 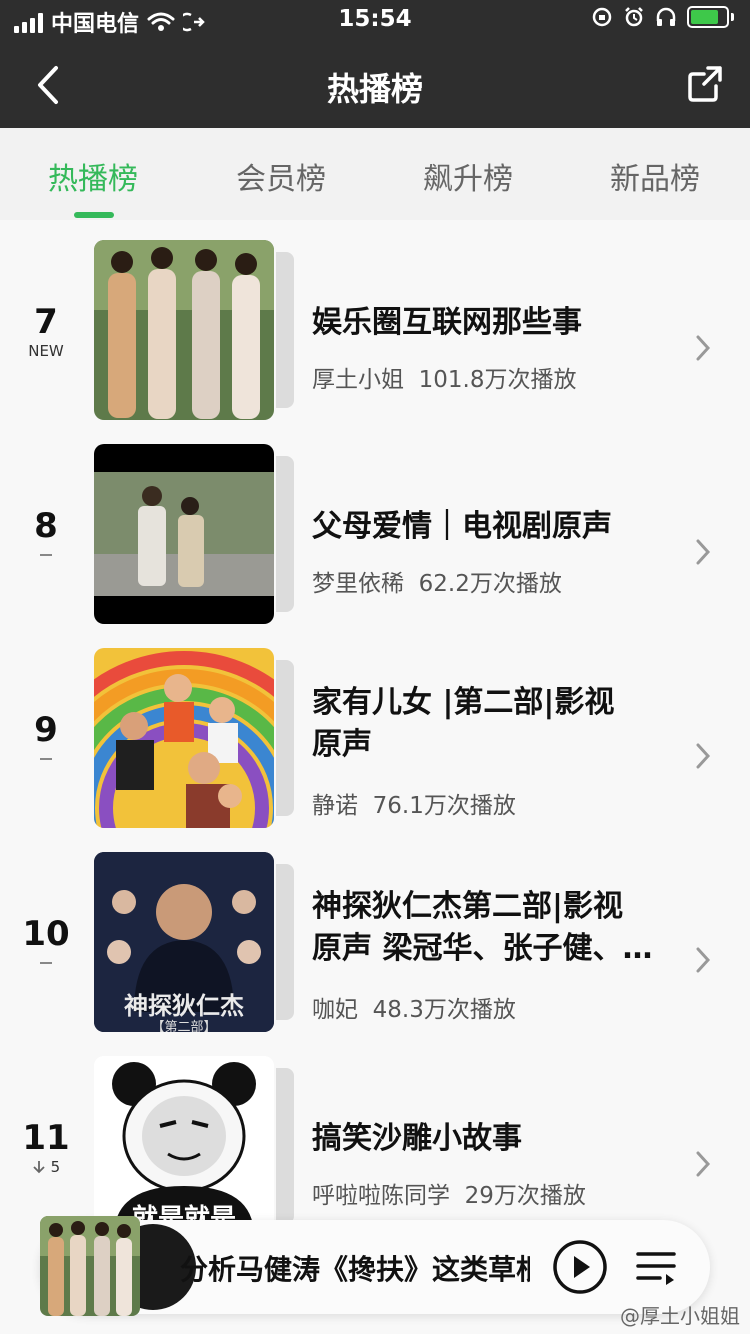 I want to click on item-title-line-1: 娱乐圈互联网那些事, so click(x=447, y=322).